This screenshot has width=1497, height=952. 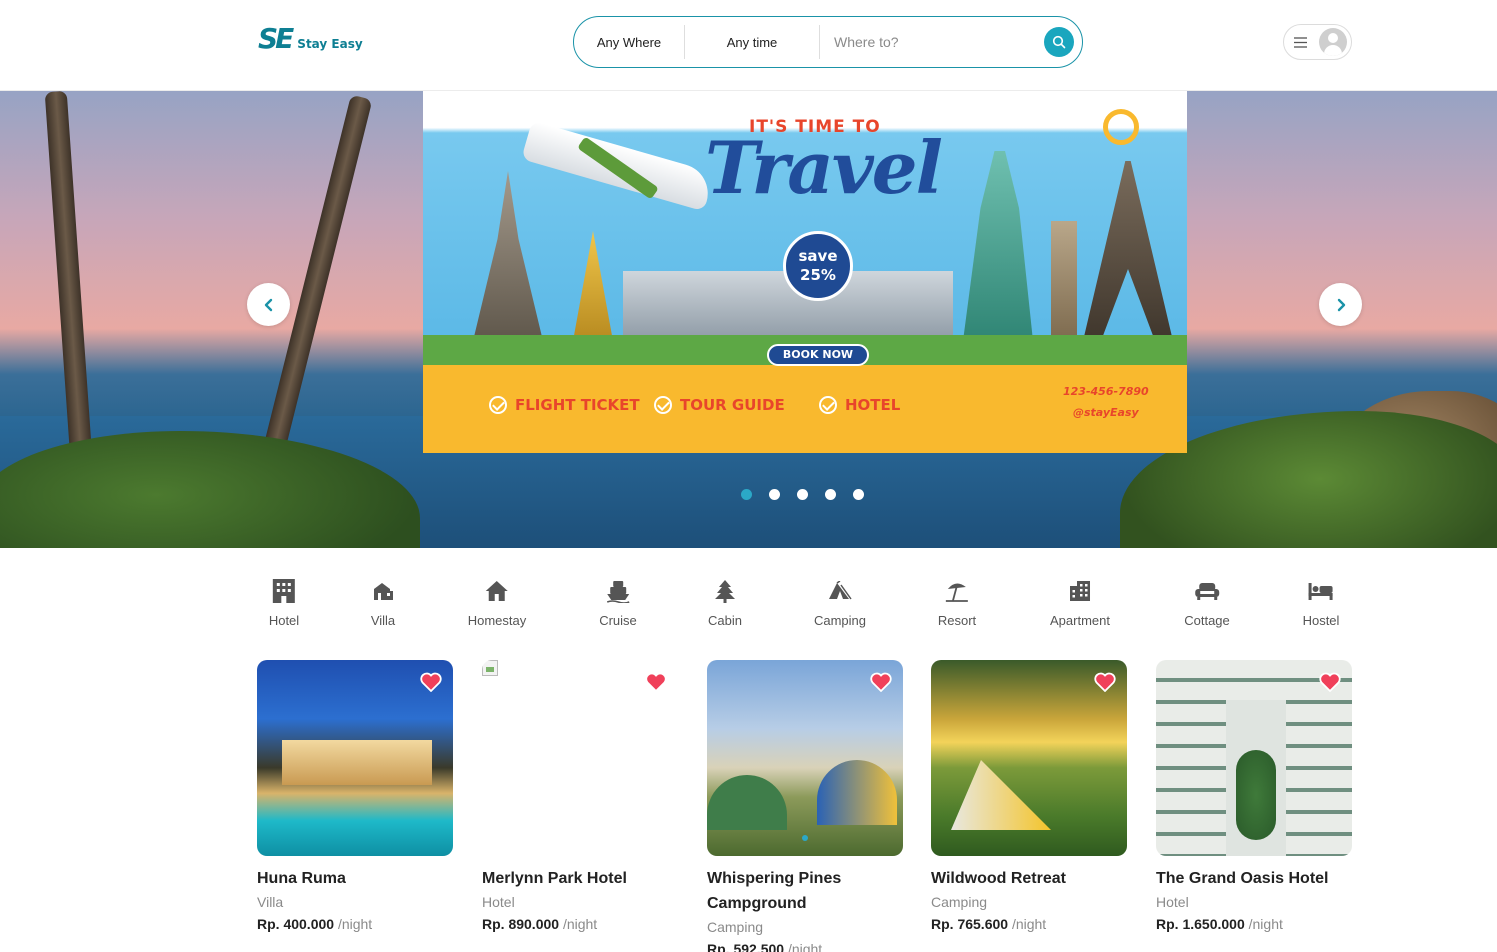 I want to click on search-bar: Any Where Any time, so click(x=828, y=42).